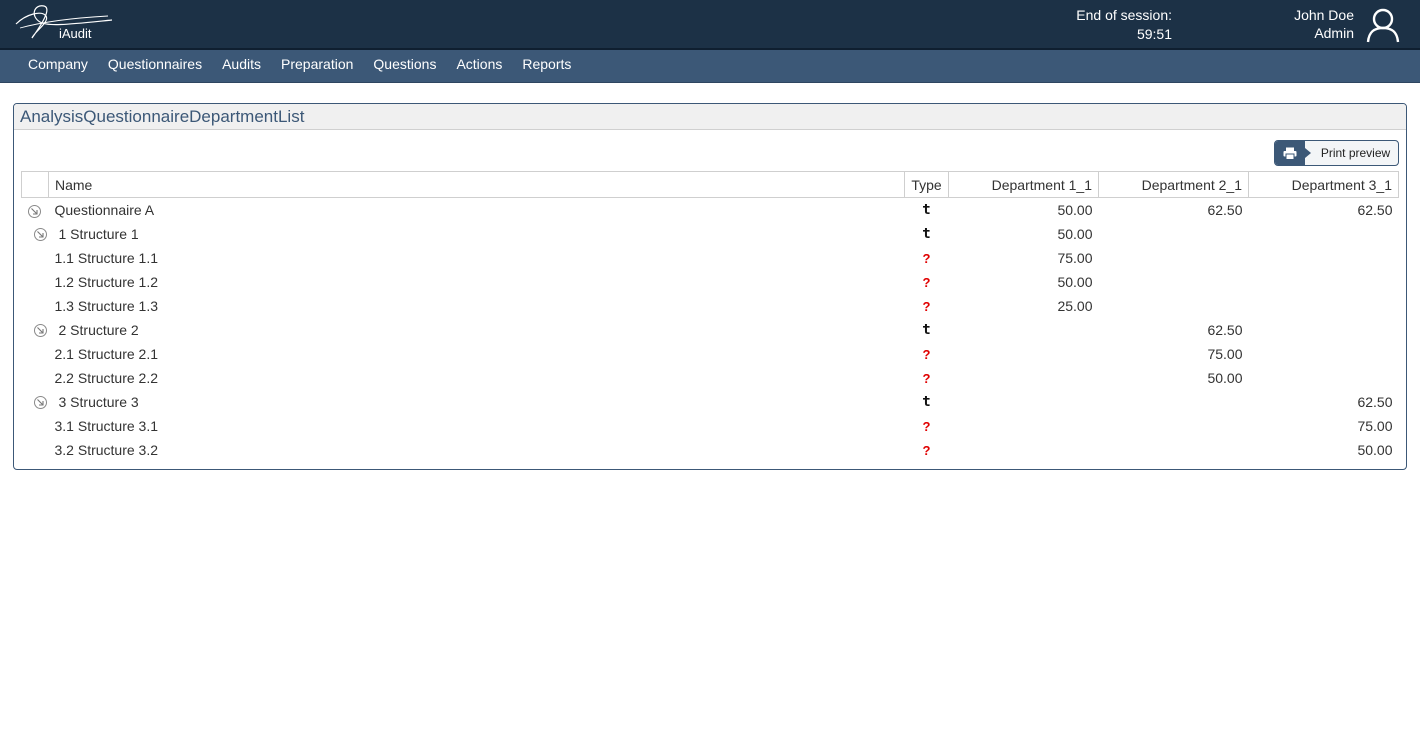 This screenshot has height=756, width=1420. Describe the element at coordinates (1124, 15) in the screenshot. I see `session-label: End of session:` at that location.